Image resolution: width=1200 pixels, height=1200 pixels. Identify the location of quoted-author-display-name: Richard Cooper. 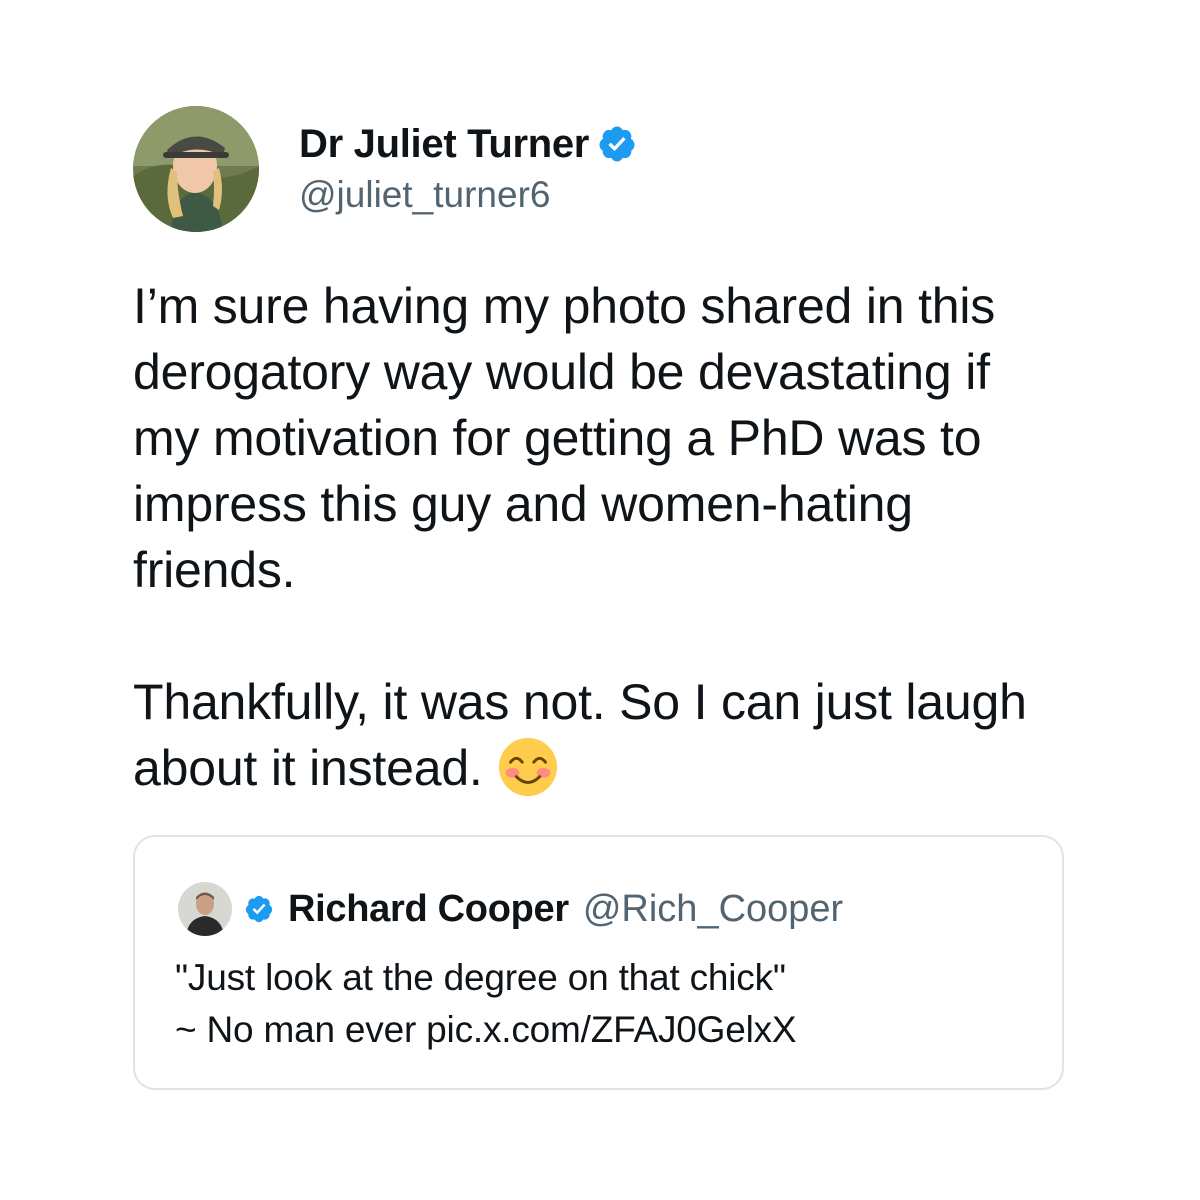
(428, 909).